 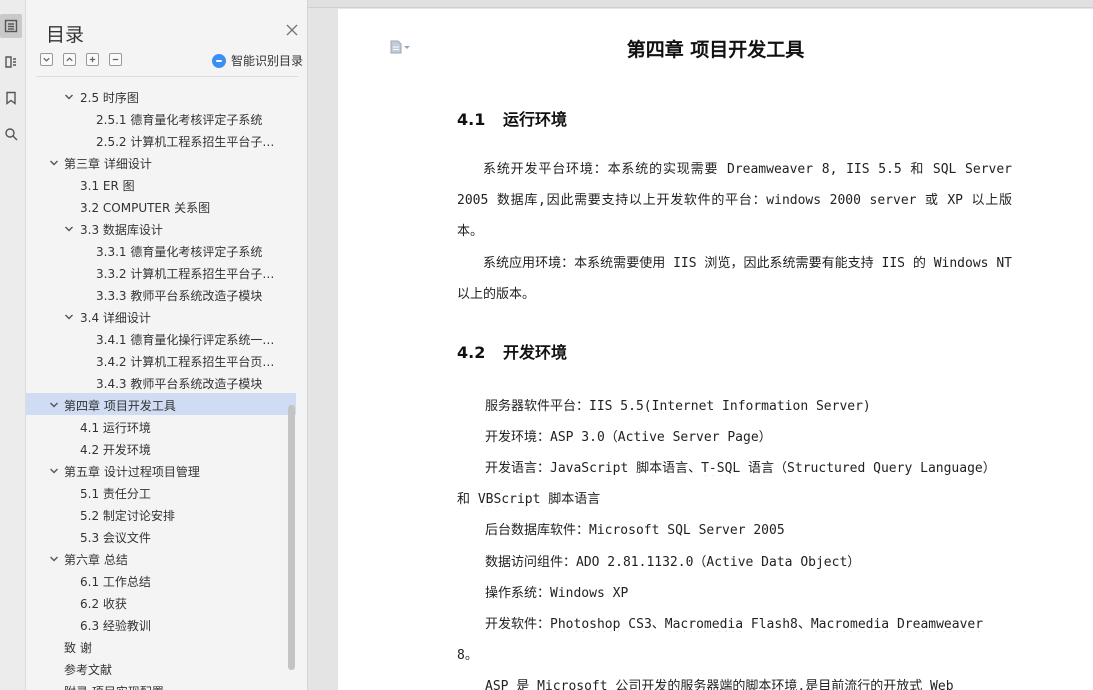 I want to click on toc-item: 第六章 总结, so click(x=161, y=558).